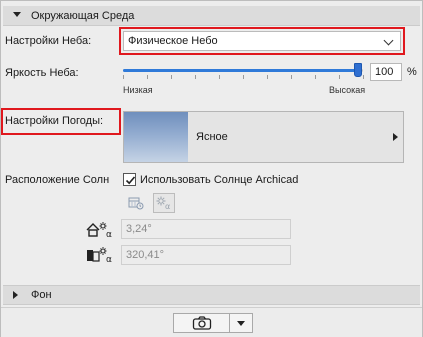 Image resolution: width=423 pixels, height=337 pixels. I want to click on brightness-input: 100, so click(386, 72).